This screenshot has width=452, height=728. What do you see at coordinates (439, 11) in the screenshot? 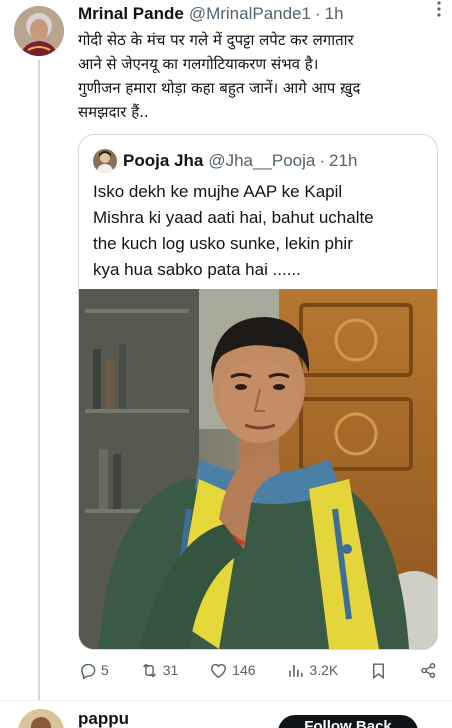
I see `more-vertical-icon` at bounding box center [439, 11].